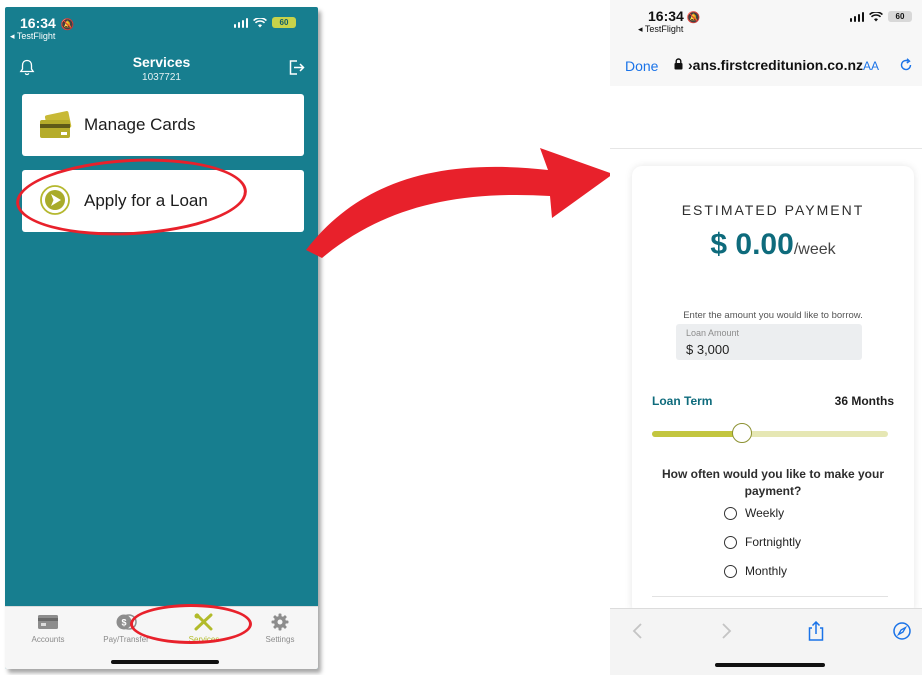  What do you see at coordinates (296, 67) in the screenshot?
I see `logout-icon` at bounding box center [296, 67].